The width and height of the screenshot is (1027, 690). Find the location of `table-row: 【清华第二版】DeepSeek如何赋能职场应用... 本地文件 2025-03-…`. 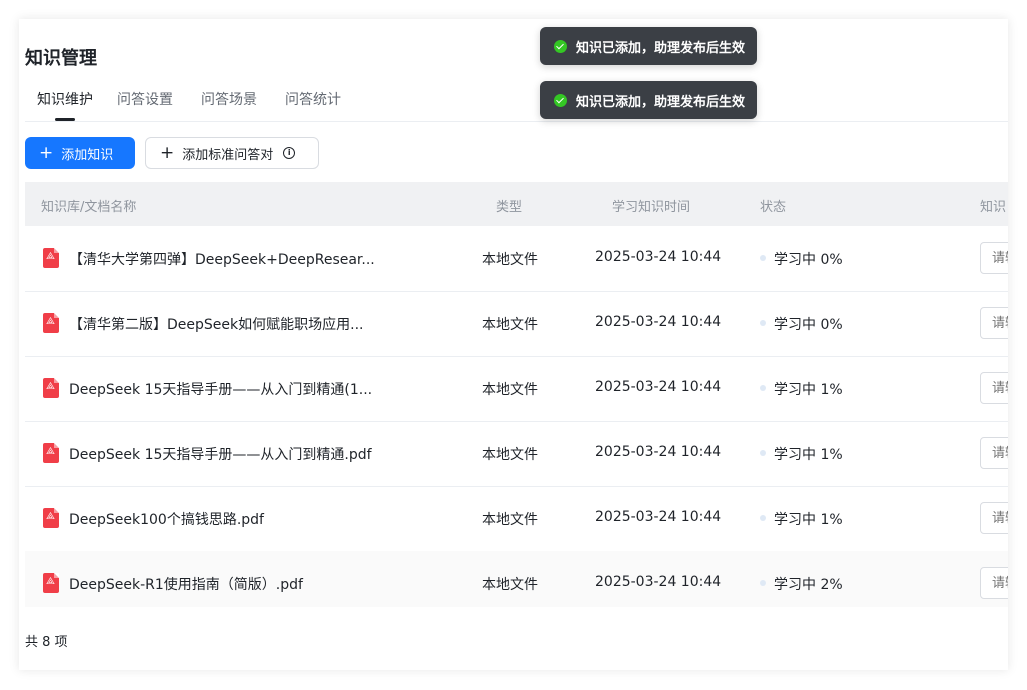

table-row: 【清华第二版】DeepSeek如何赋能职场应用... 本地文件 2025-03-… is located at coordinates (516, 324).